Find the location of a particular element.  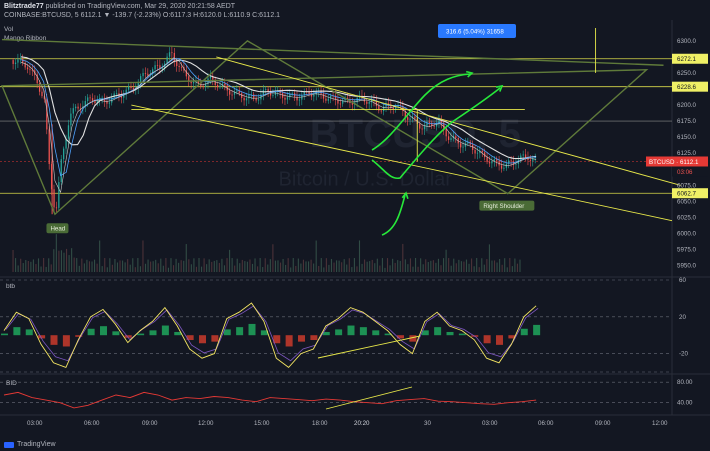

tradingview-mark-icon is located at coordinates (9, 444).